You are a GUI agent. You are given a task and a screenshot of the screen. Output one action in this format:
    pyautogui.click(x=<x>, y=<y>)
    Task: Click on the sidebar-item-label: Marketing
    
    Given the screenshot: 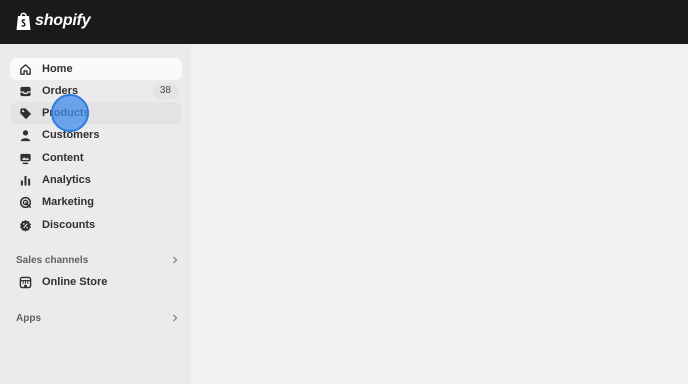 What is the action you would take?
    pyautogui.click(x=68, y=202)
    